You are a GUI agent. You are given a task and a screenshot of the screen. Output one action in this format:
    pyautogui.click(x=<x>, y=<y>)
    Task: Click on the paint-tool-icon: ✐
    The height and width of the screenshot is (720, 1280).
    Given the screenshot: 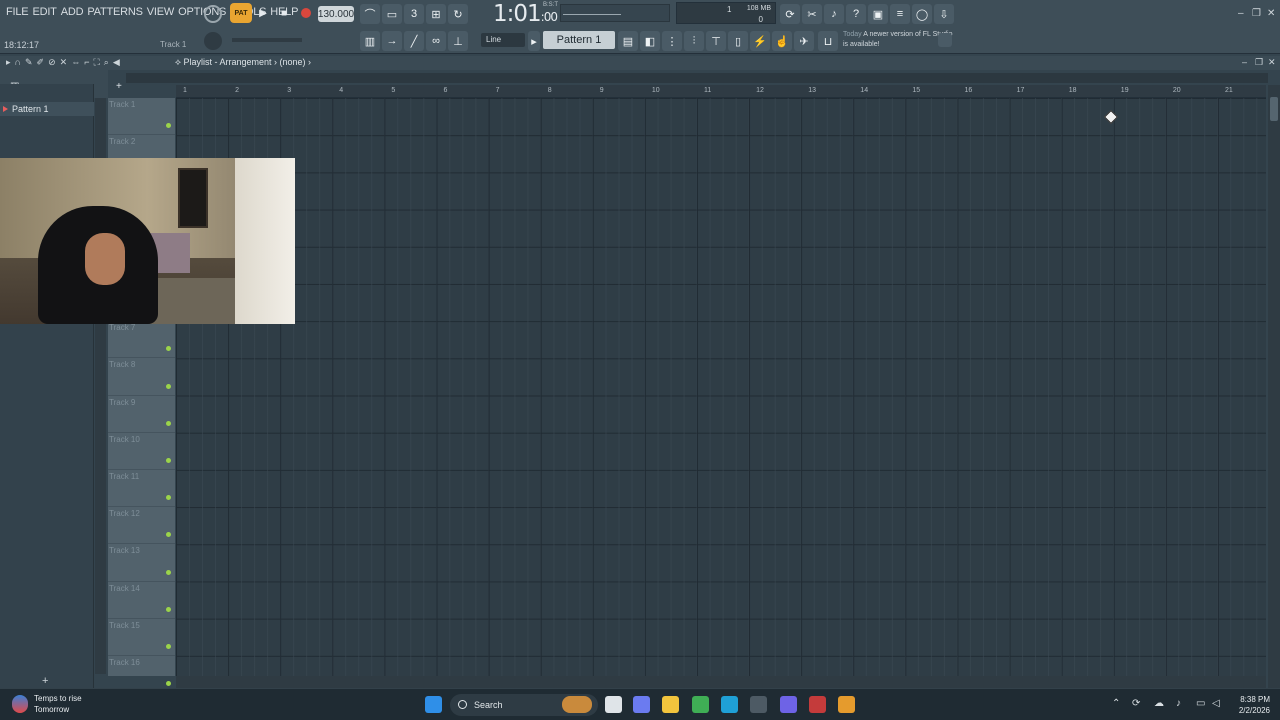 What is the action you would take?
    pyautogui.click(x=41, y=62)
    